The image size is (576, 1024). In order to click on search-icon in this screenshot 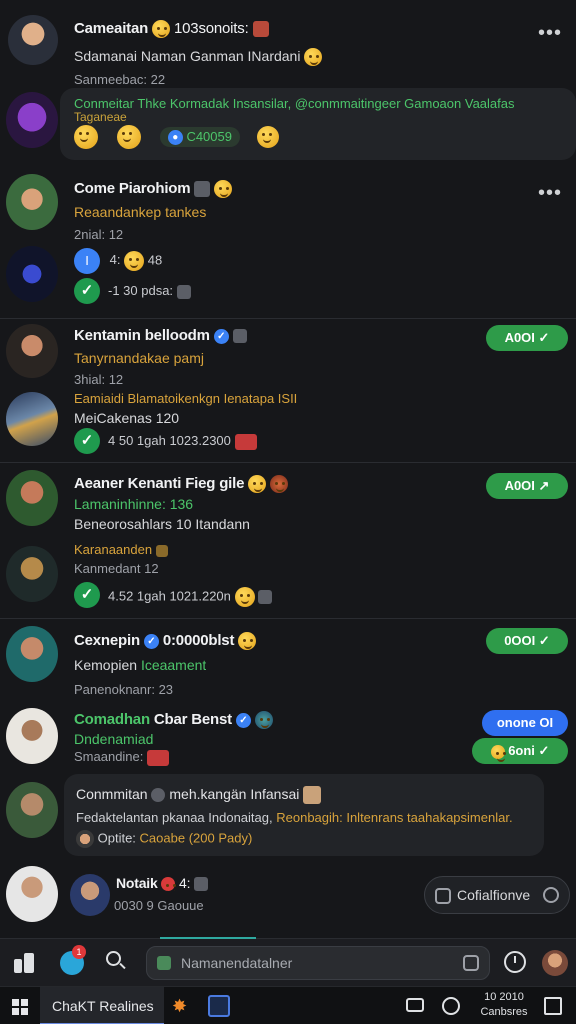, I will do `click(116, 961)`.